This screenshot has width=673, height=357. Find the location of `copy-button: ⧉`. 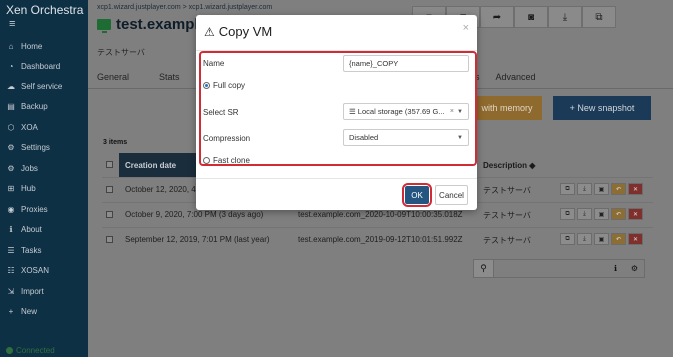

copy-button: ⧉ is located at coordinates (599, 17).